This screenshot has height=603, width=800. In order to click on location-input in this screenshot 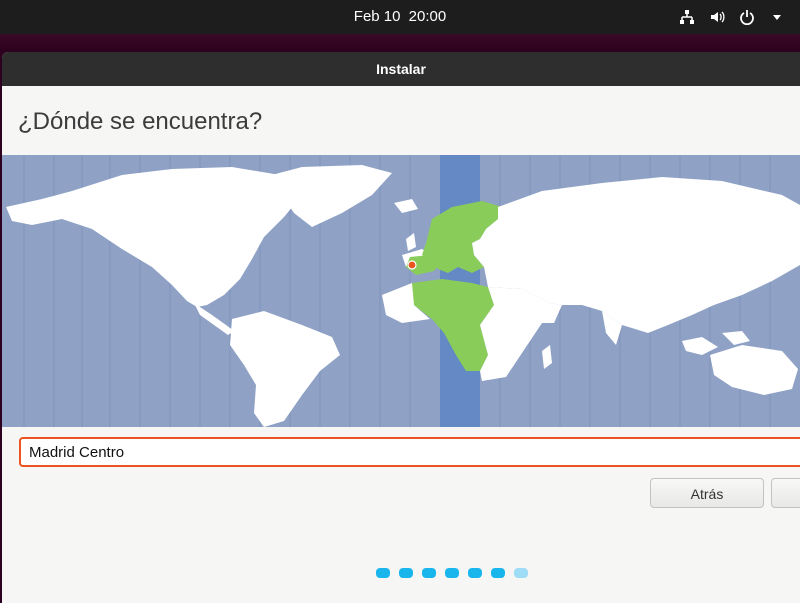, I will do `click(409, 452)`.